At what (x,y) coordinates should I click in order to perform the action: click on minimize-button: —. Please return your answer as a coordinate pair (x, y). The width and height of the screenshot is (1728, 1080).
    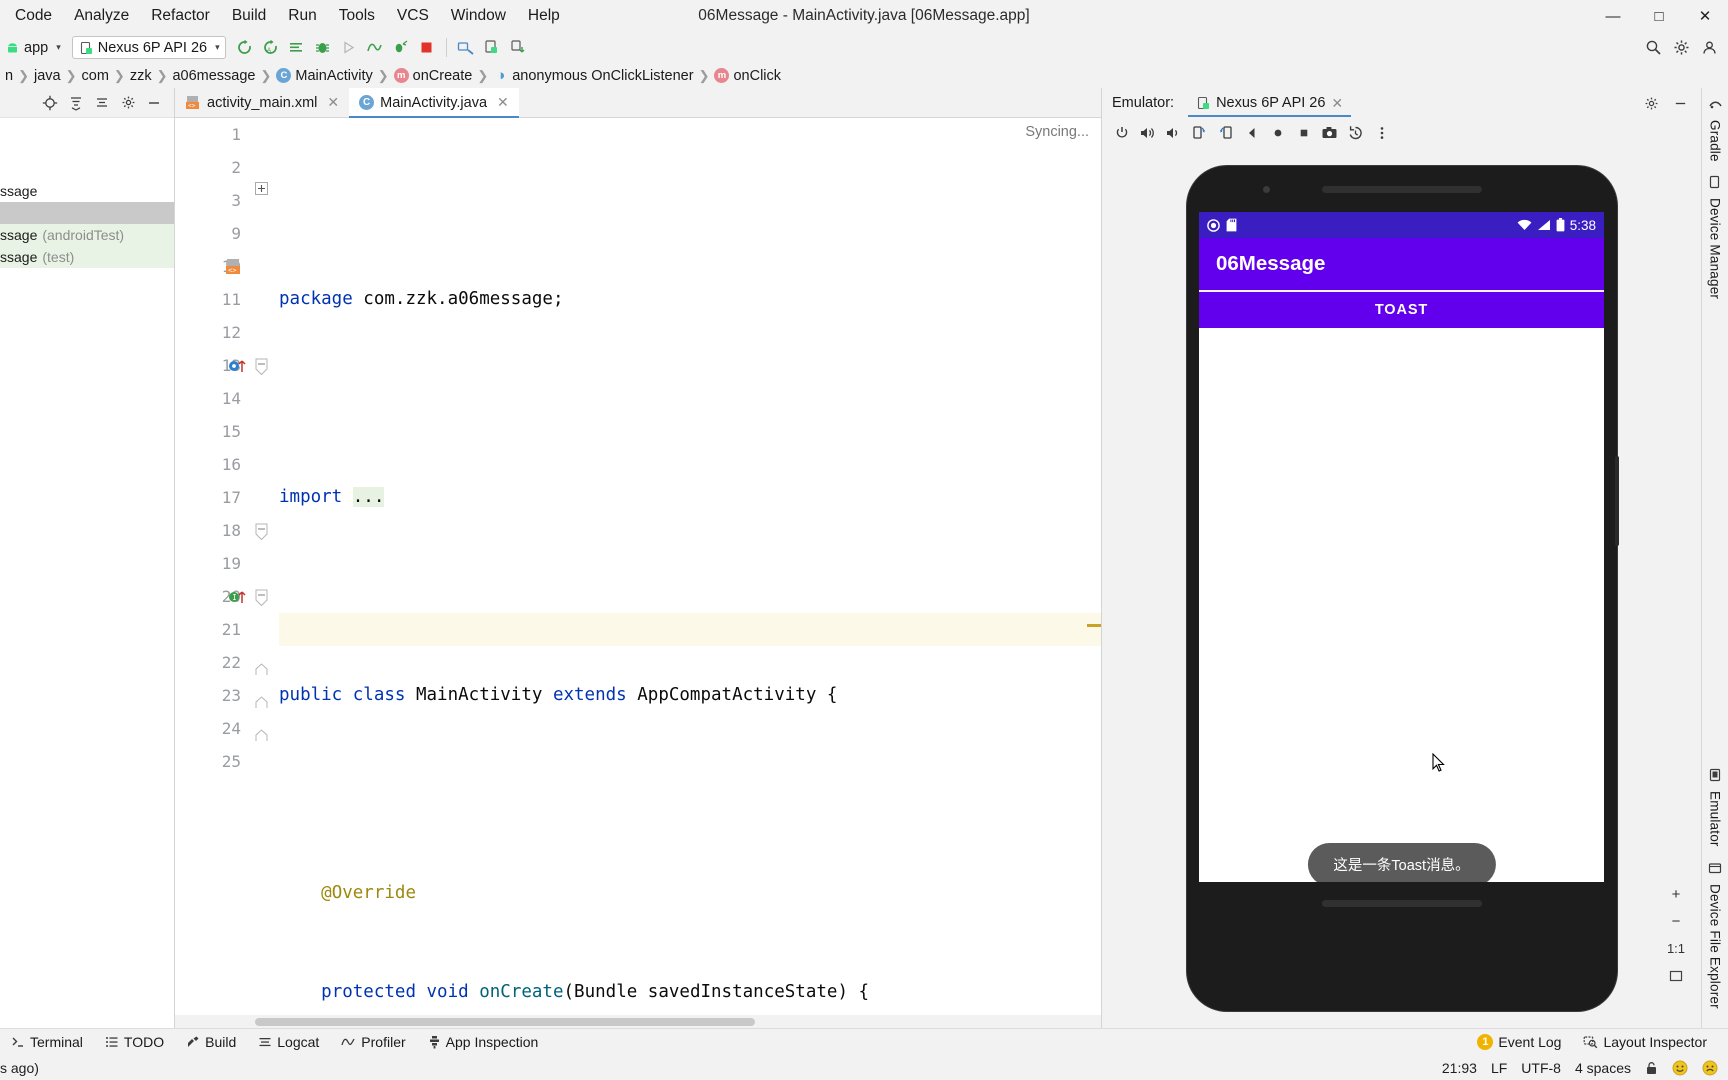
    Looking at the image, I should click on (1613, 16).